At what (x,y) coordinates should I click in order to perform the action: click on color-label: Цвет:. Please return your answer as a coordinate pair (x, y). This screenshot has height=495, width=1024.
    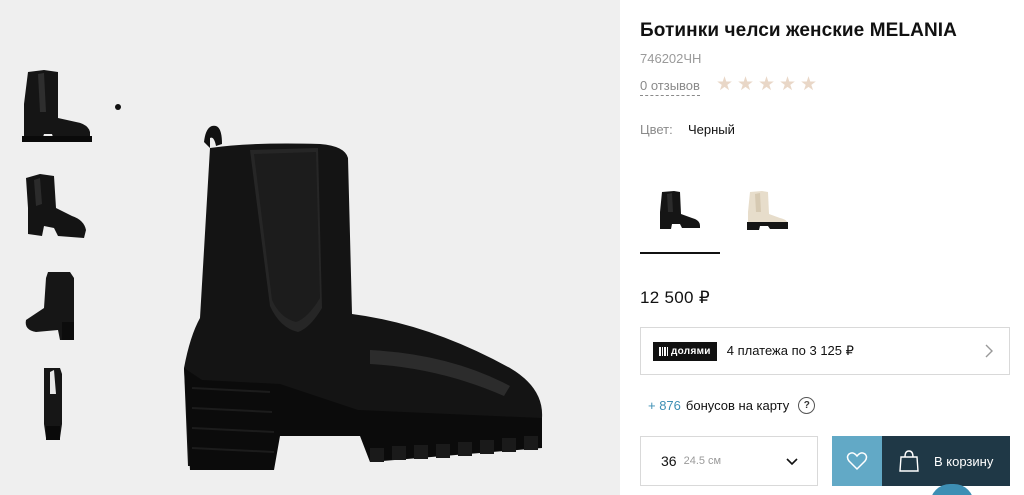
    Looking at the image, I should click on (656, 129).